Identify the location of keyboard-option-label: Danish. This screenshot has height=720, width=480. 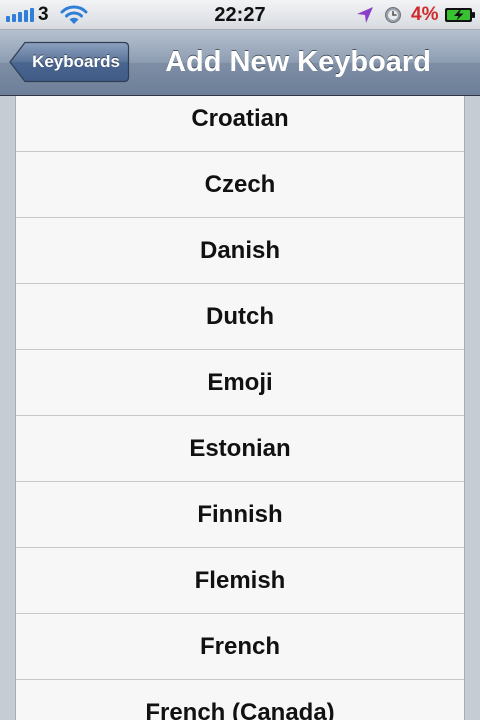
(239, 250).